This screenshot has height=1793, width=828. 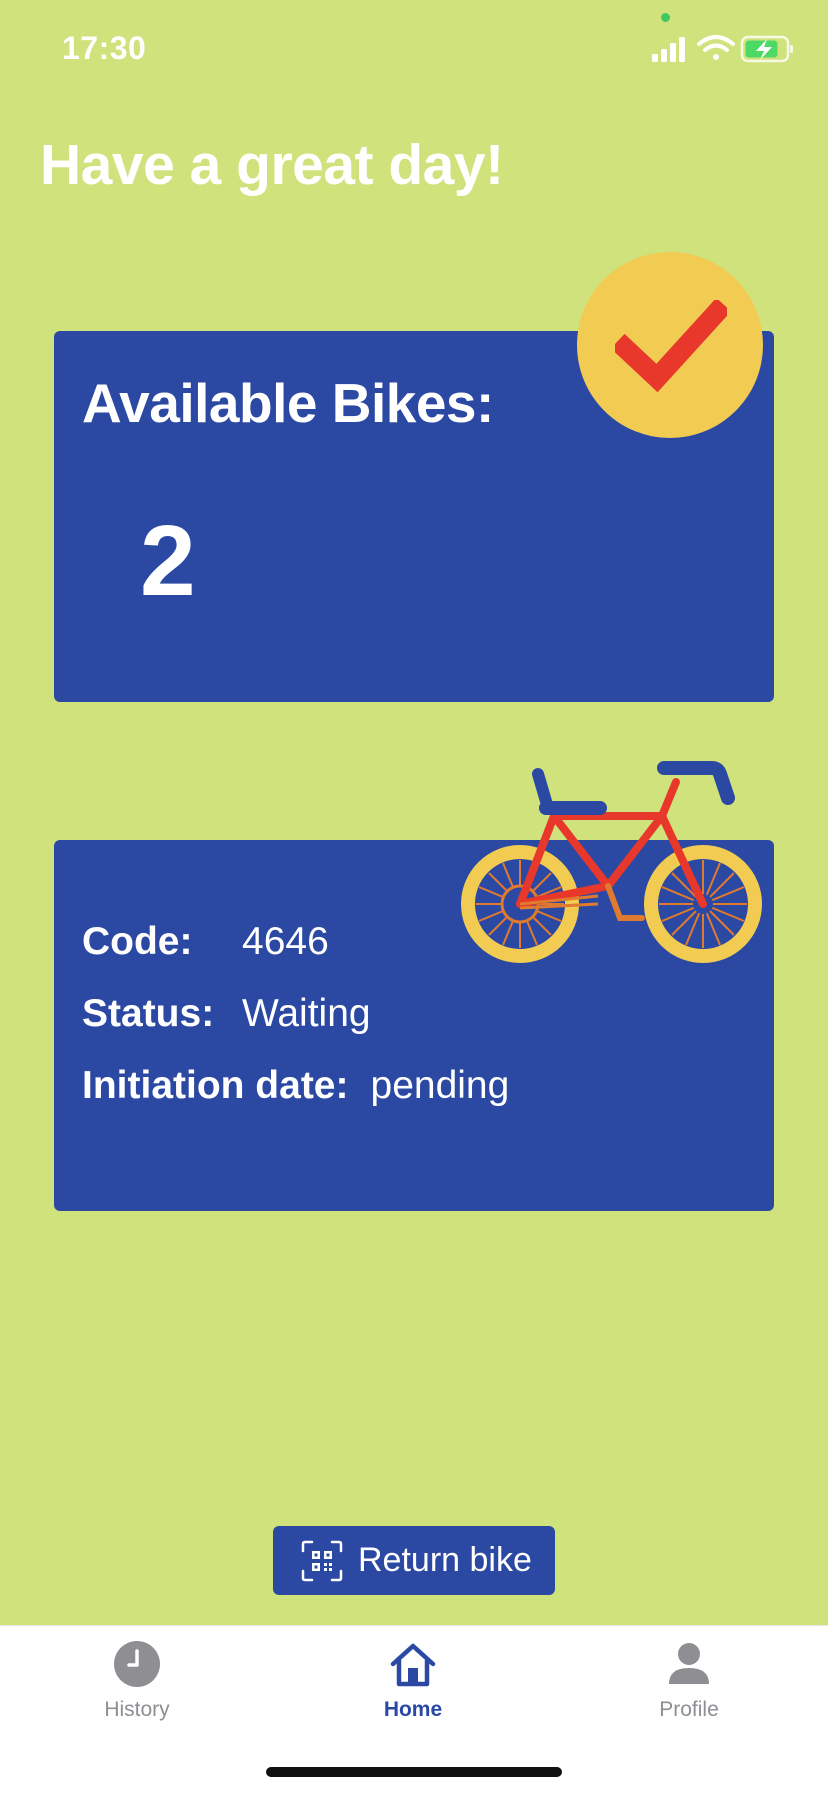 I want to click on bicycle-icon, so click(x=611, y=862).